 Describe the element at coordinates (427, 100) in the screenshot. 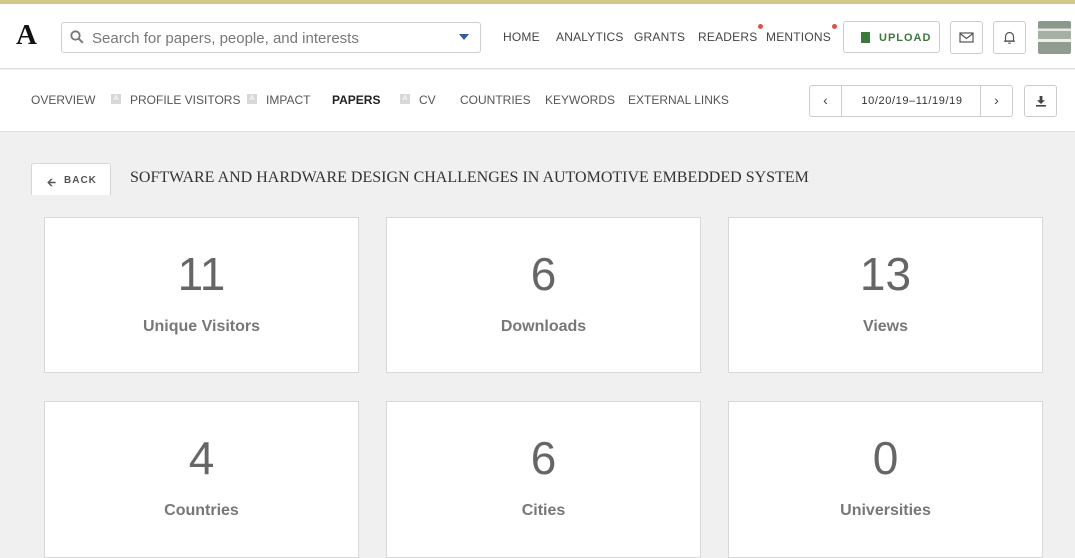

I see `tab-label: CV` at that location.